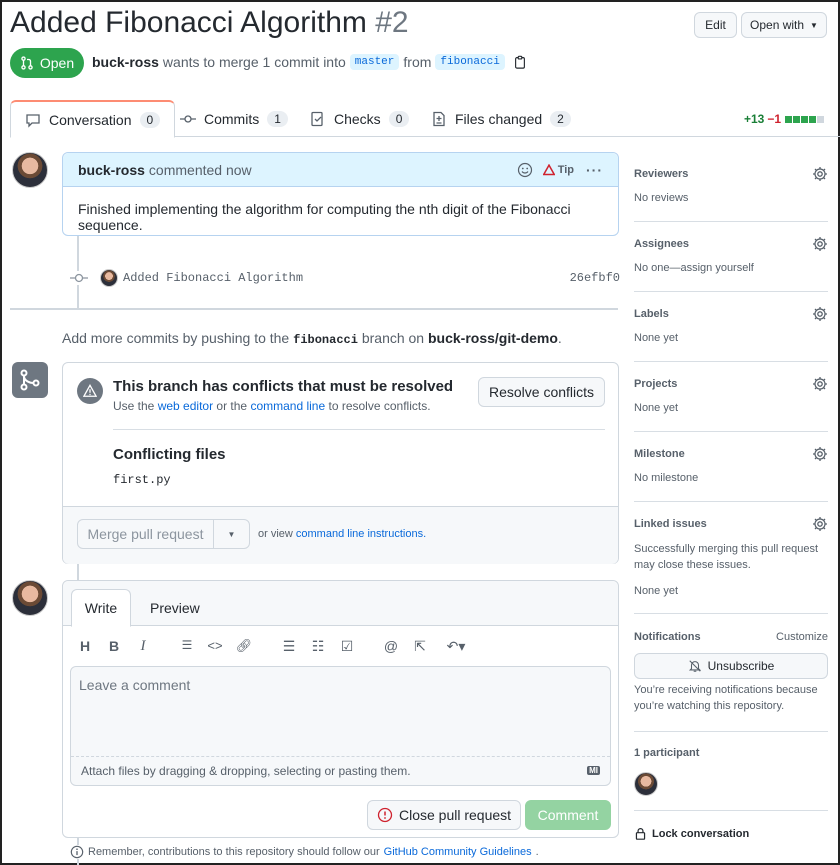  Describe the element at coordinates (470, 62) in the screenshot. I see `head-branch: fibonacci` at that location.